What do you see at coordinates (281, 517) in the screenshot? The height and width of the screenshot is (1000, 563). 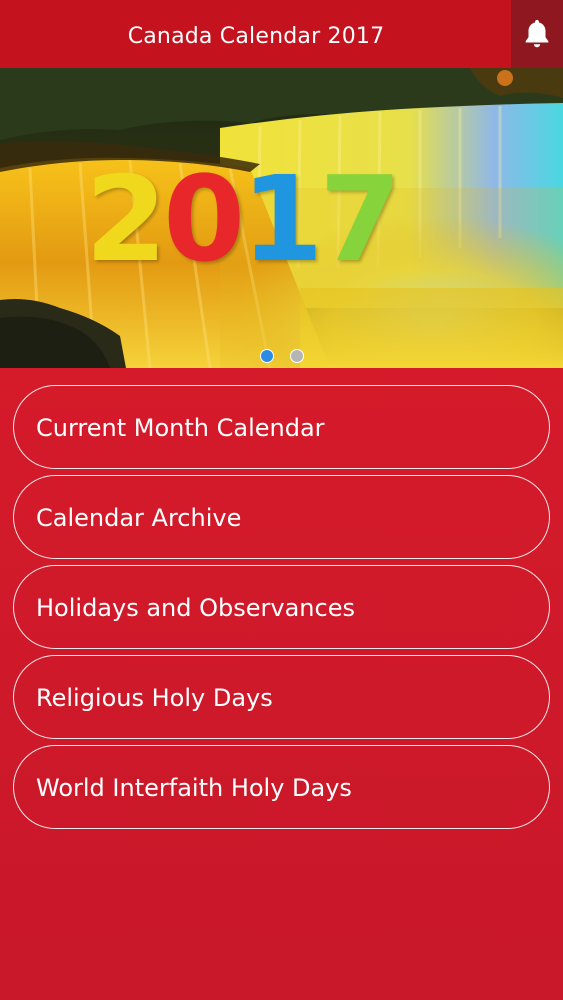 I see `menu-item-calendar-archive: Calendar Archive` at bounding box center [281, 517].